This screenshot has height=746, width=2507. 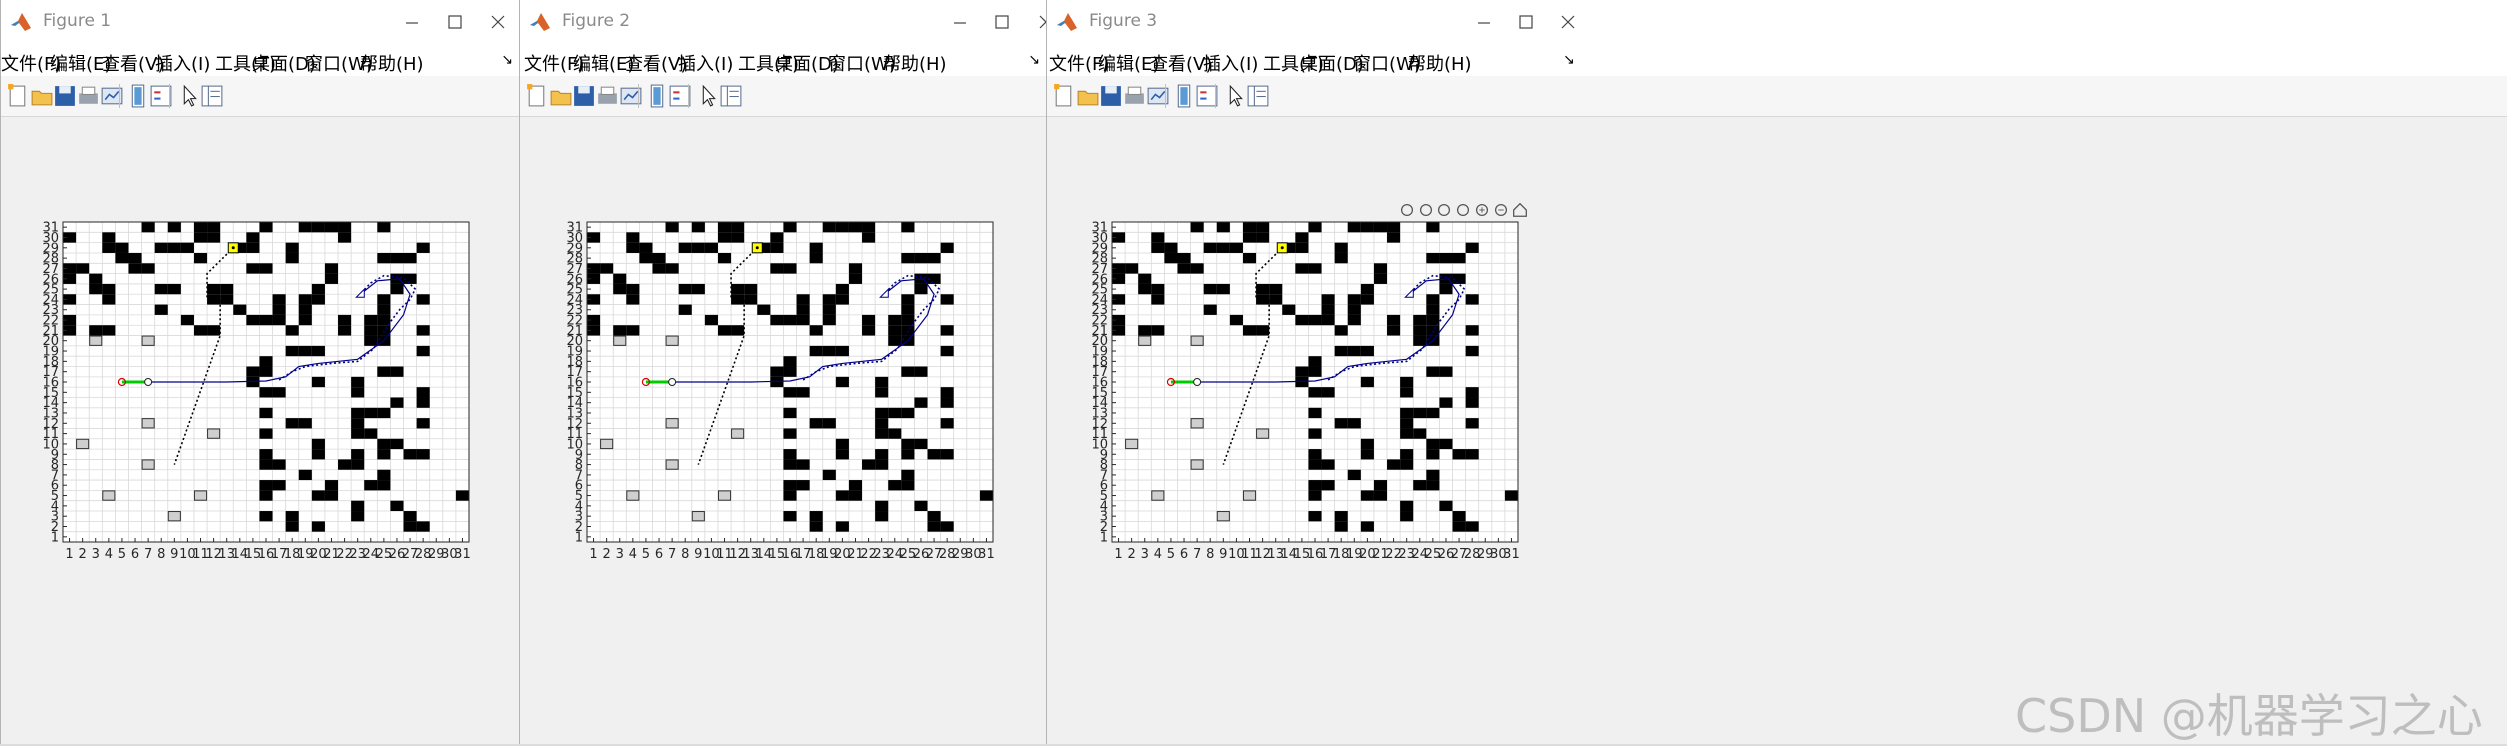 I want to click on zoom-in-icon, so click(x=1482, y=210).